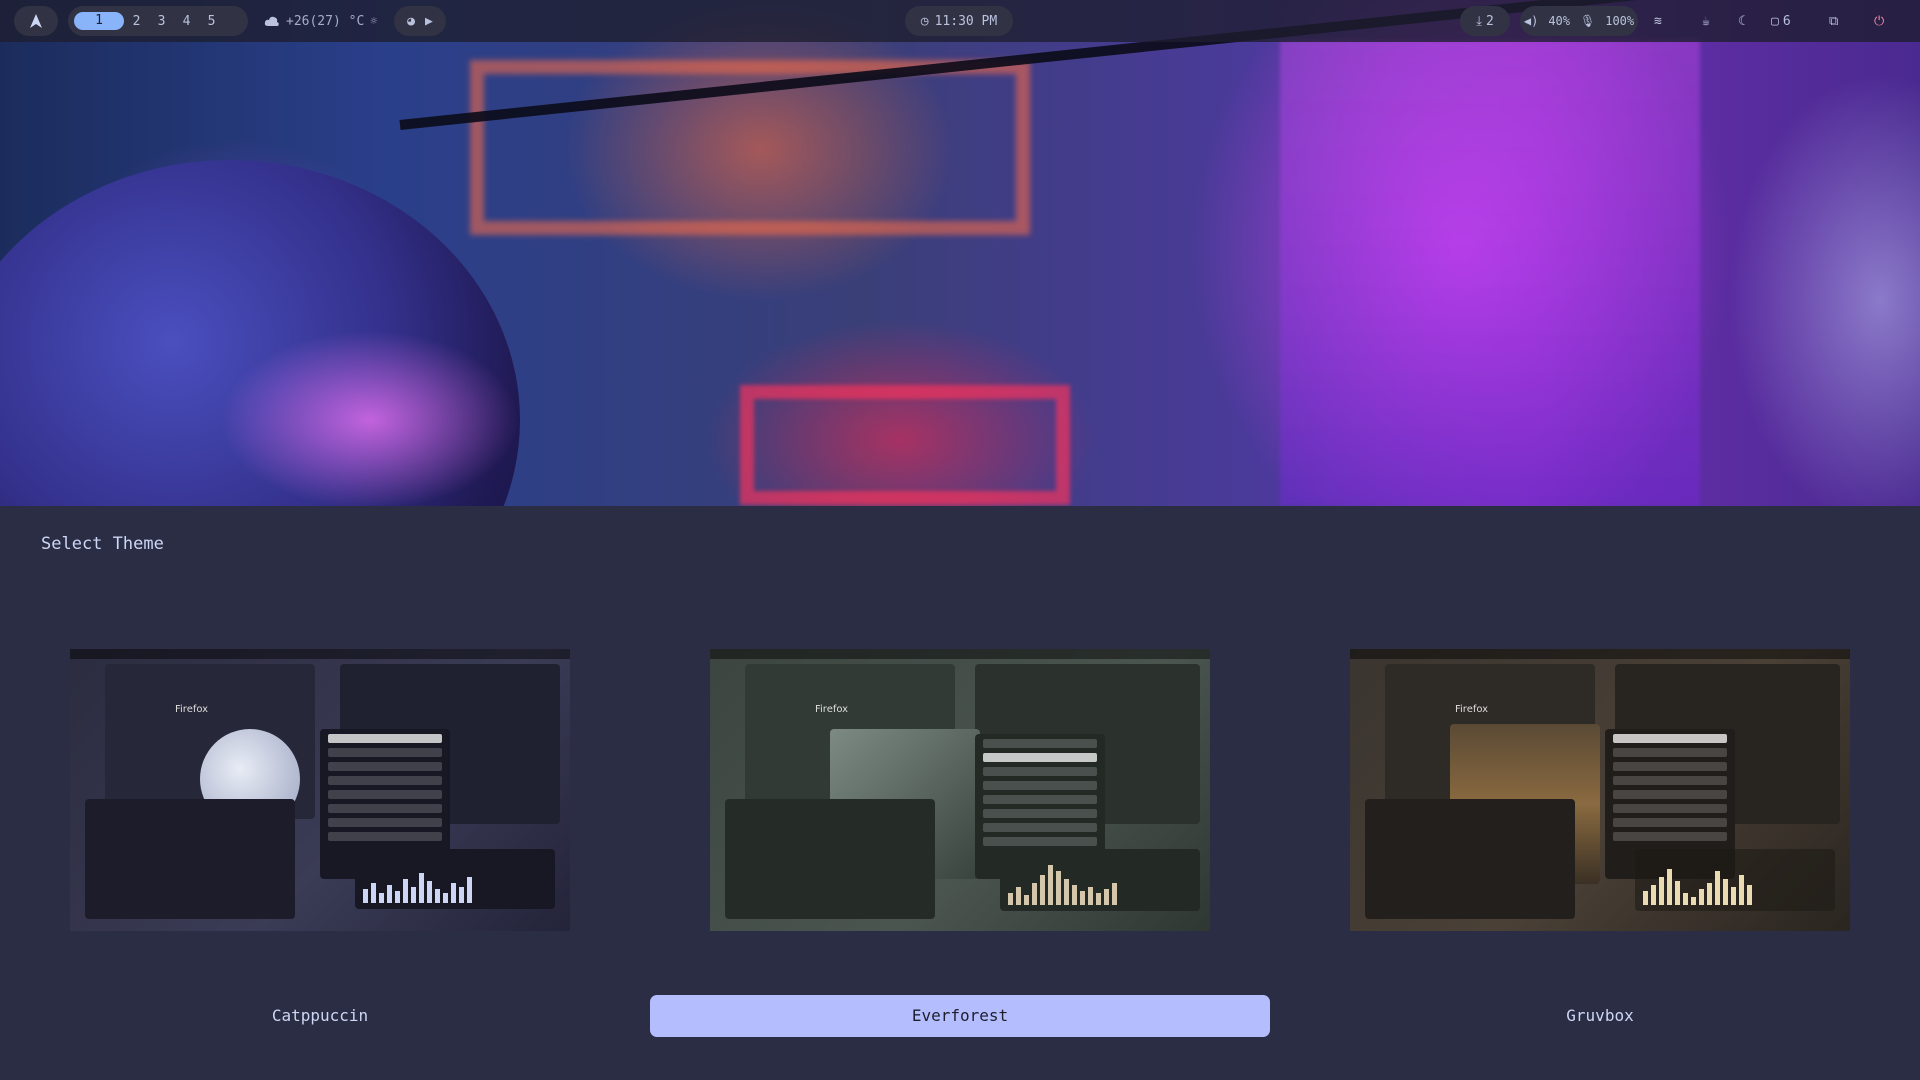  I want to click on window-switcher-icon: ⧉, so click(1833, 21).